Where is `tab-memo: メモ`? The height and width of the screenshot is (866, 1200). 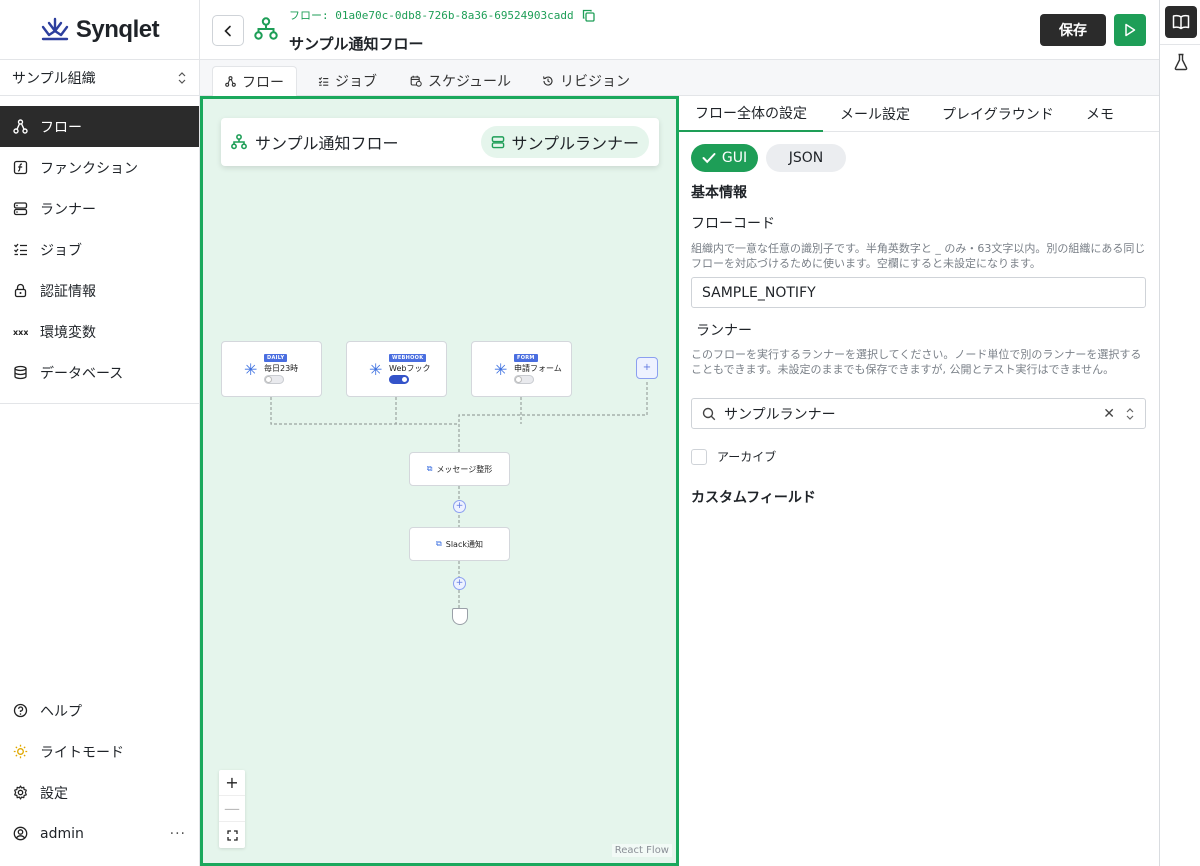 tab-memo: メモ is located at coordinates (1100, 114).